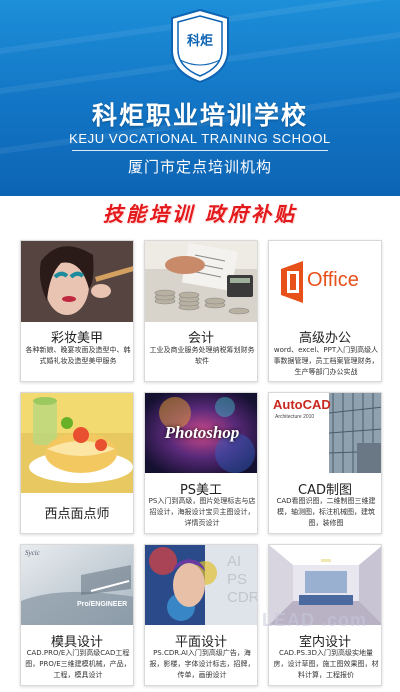 The image size is (400, 692). What do you see at coordinates (77, 443) in the screenshot?
I see `pastry-photo` at bounding box center [77, 443].